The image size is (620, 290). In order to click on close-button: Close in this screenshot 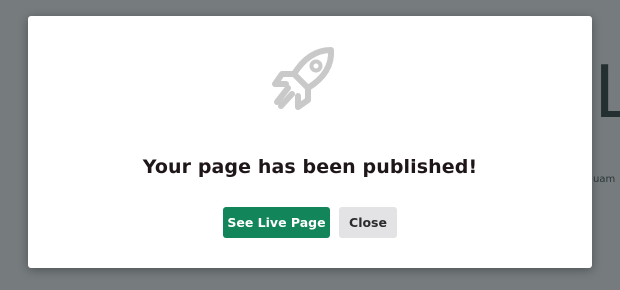, I will do `click(368, 222)`.